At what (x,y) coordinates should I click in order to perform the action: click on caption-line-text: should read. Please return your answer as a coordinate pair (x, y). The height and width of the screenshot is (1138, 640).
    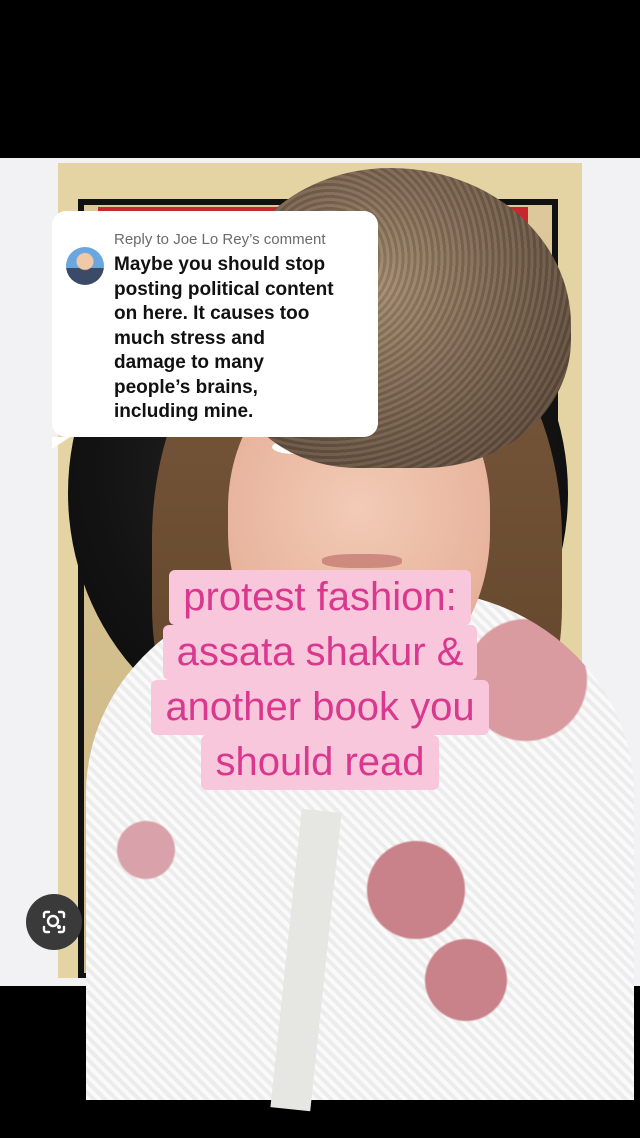
    Looking at the image, I should click on (320, 762).